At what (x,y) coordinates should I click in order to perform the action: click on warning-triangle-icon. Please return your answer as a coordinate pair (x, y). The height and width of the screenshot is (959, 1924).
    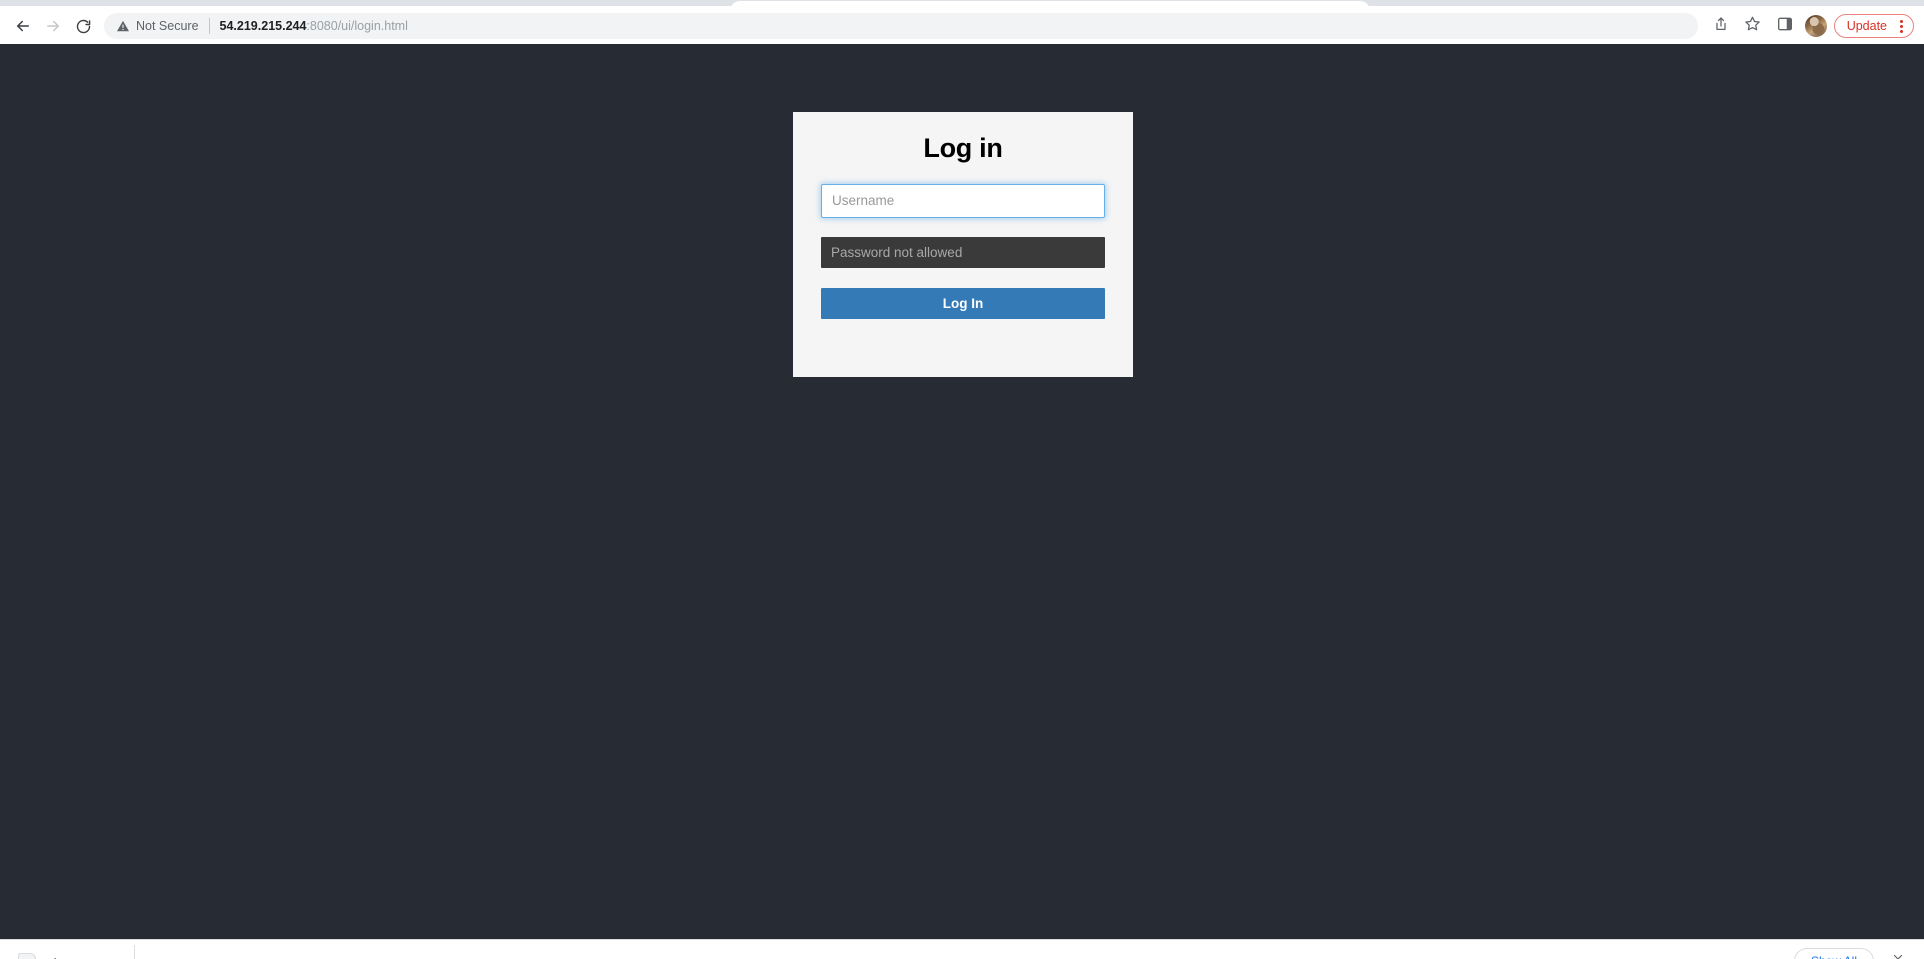
    Looking at the image, I should click on (123, 26).